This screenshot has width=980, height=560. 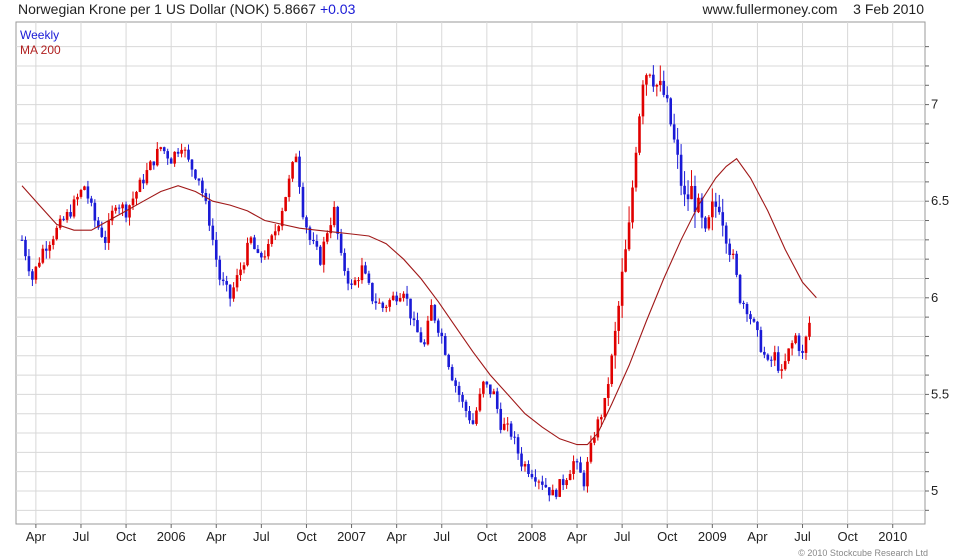 I want to click on x-tick-label: 2006, so click(x=171, y=536).